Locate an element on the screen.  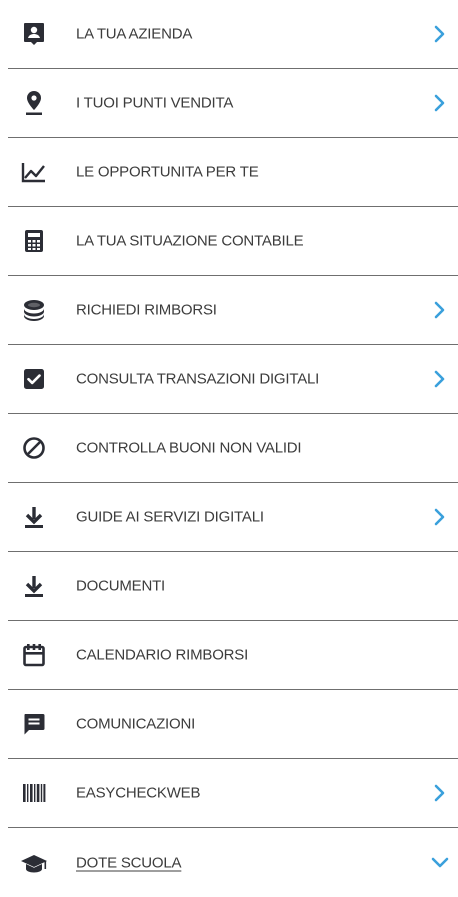
menu-item-le-opportunita-per-te: LE OPPORTUNITA PER TE is located at coordinates (233, 172).